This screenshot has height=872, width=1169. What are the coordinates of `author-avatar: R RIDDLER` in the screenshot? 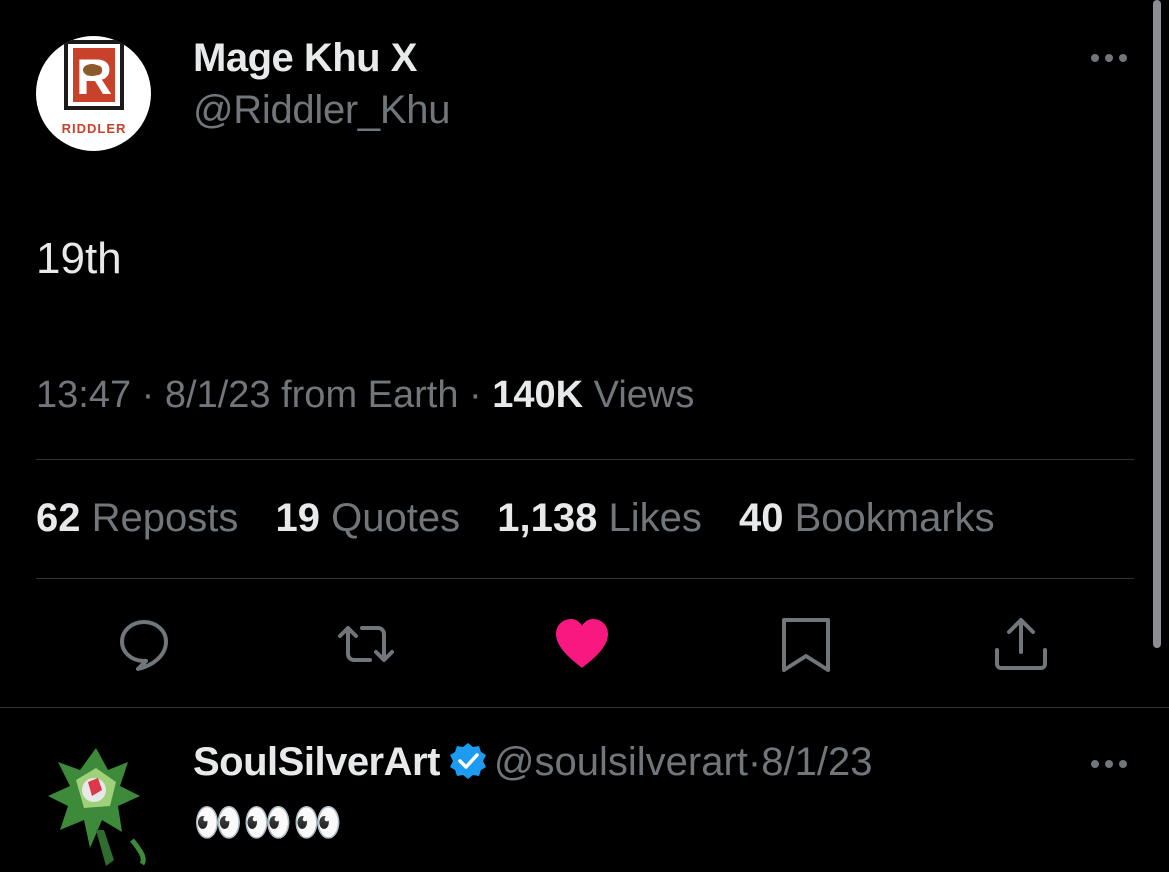 It's located at (93, 93).